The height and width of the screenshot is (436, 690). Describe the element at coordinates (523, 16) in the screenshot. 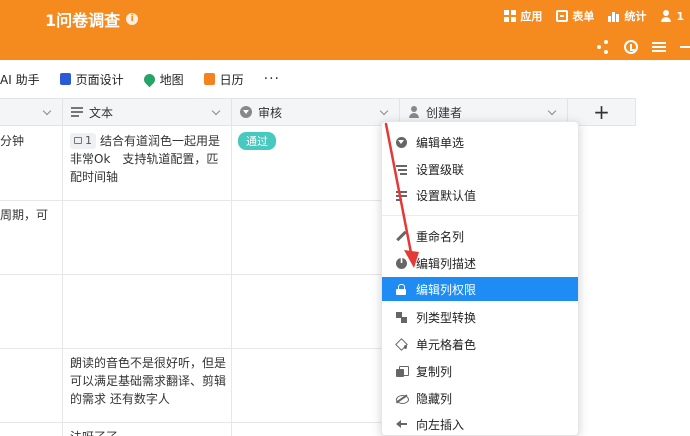

I see `nav-app: 应用` at that location.